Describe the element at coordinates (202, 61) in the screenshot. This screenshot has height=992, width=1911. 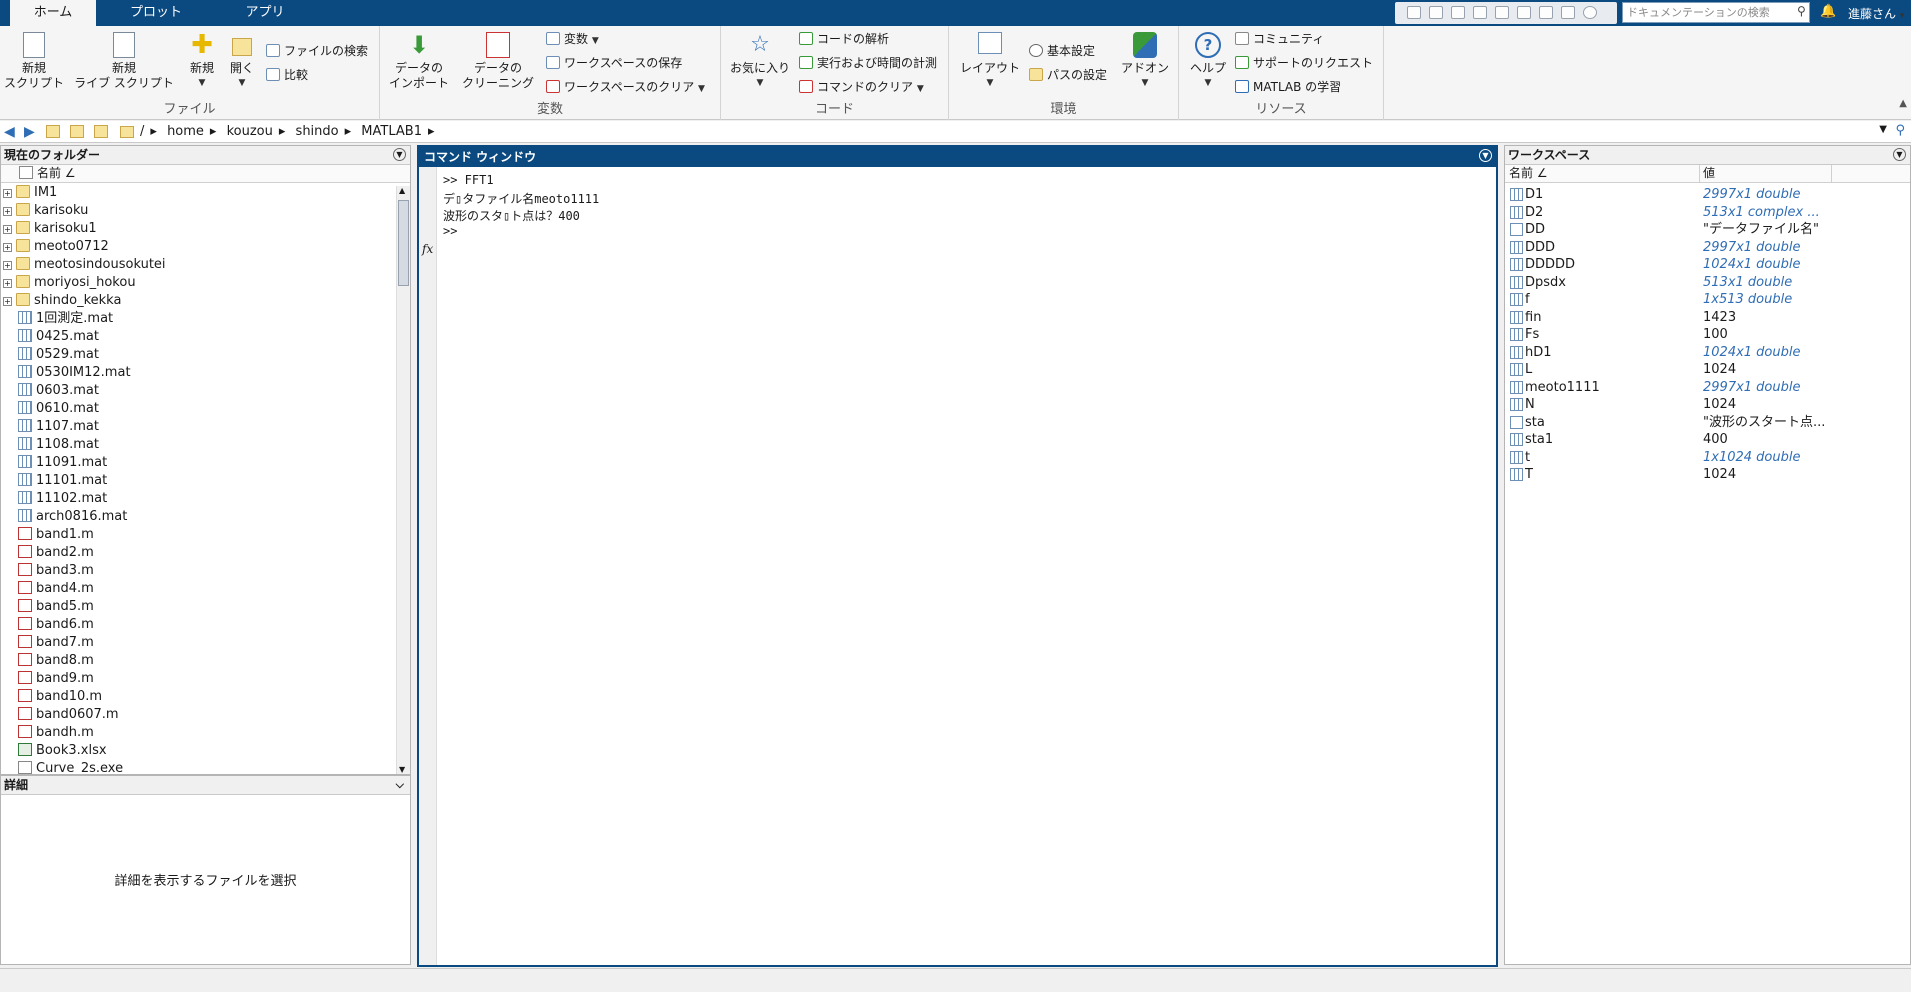
I see `new-button: ✚ 新規 ▼` at that location.